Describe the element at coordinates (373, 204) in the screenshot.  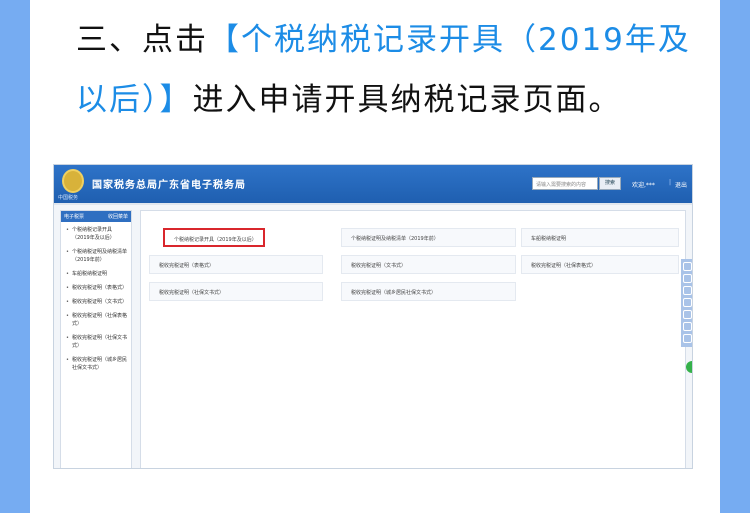
I see `topbar-divider` at that location.